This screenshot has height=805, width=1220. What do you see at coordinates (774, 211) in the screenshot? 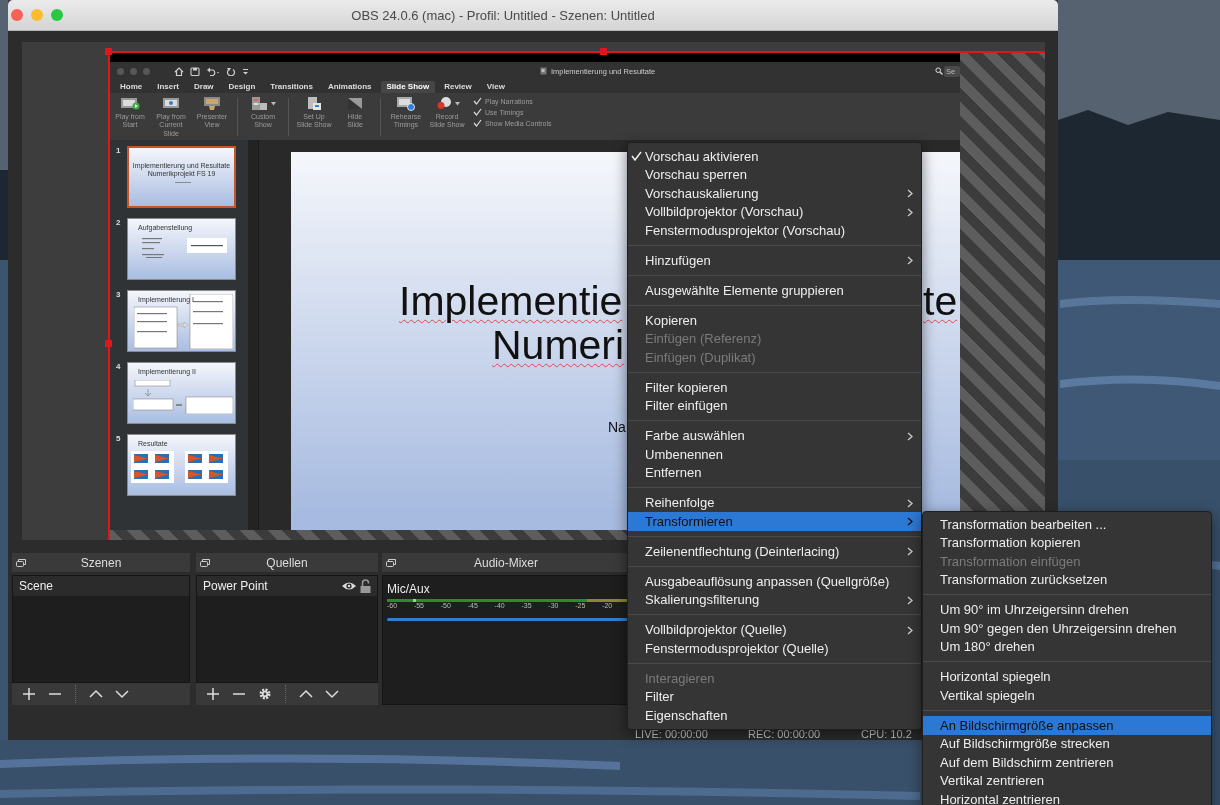
I see `menu-item: Vollbildprojektor (Vorschau)` at bounding box center [774, 211].